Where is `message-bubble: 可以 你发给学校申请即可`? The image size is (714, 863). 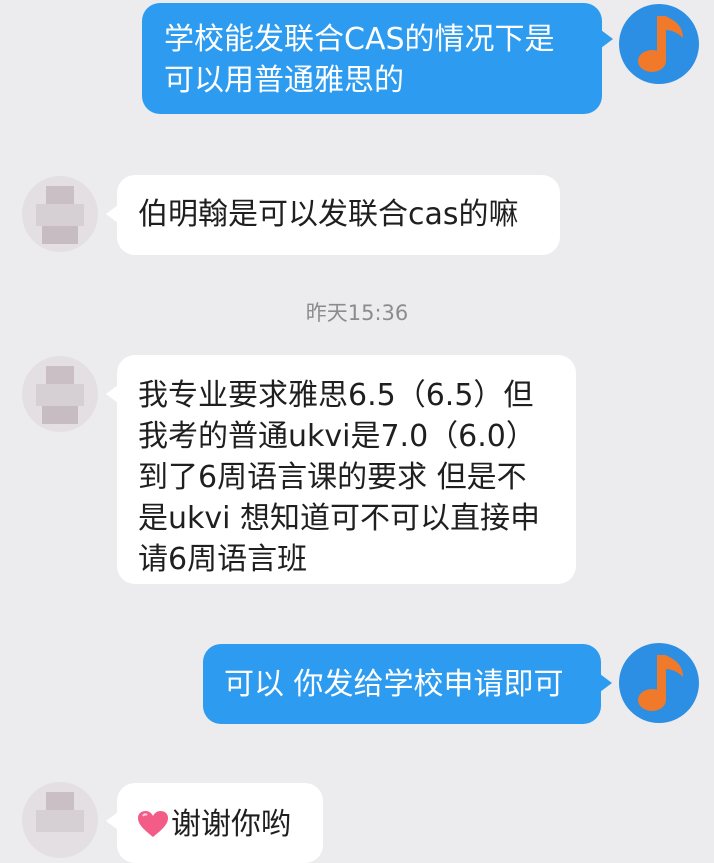 message-bubble: 可以 你发给学校申请即可 is located at coordinates (402, 684).